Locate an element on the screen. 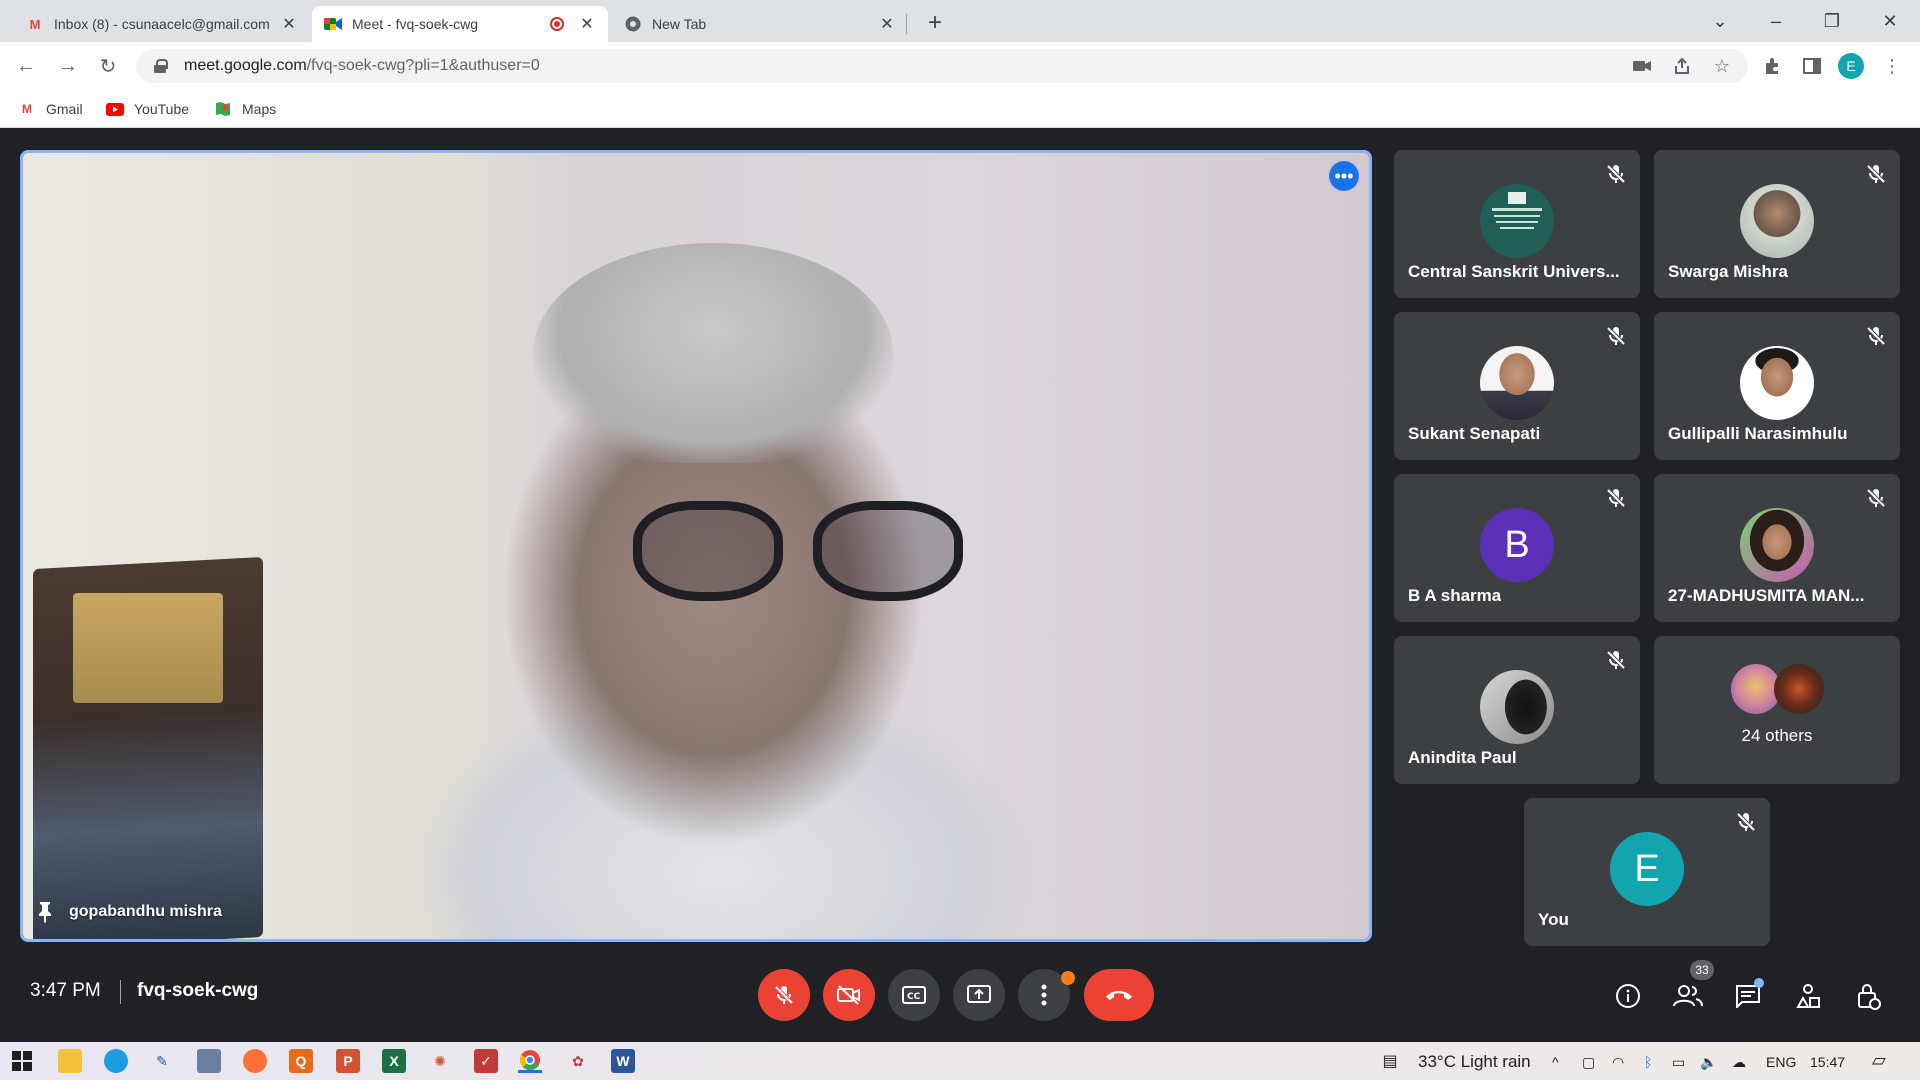 The width and height of the screenshot is (1920, 1080). hang-up-icon is located at coordinates (1119, 995).